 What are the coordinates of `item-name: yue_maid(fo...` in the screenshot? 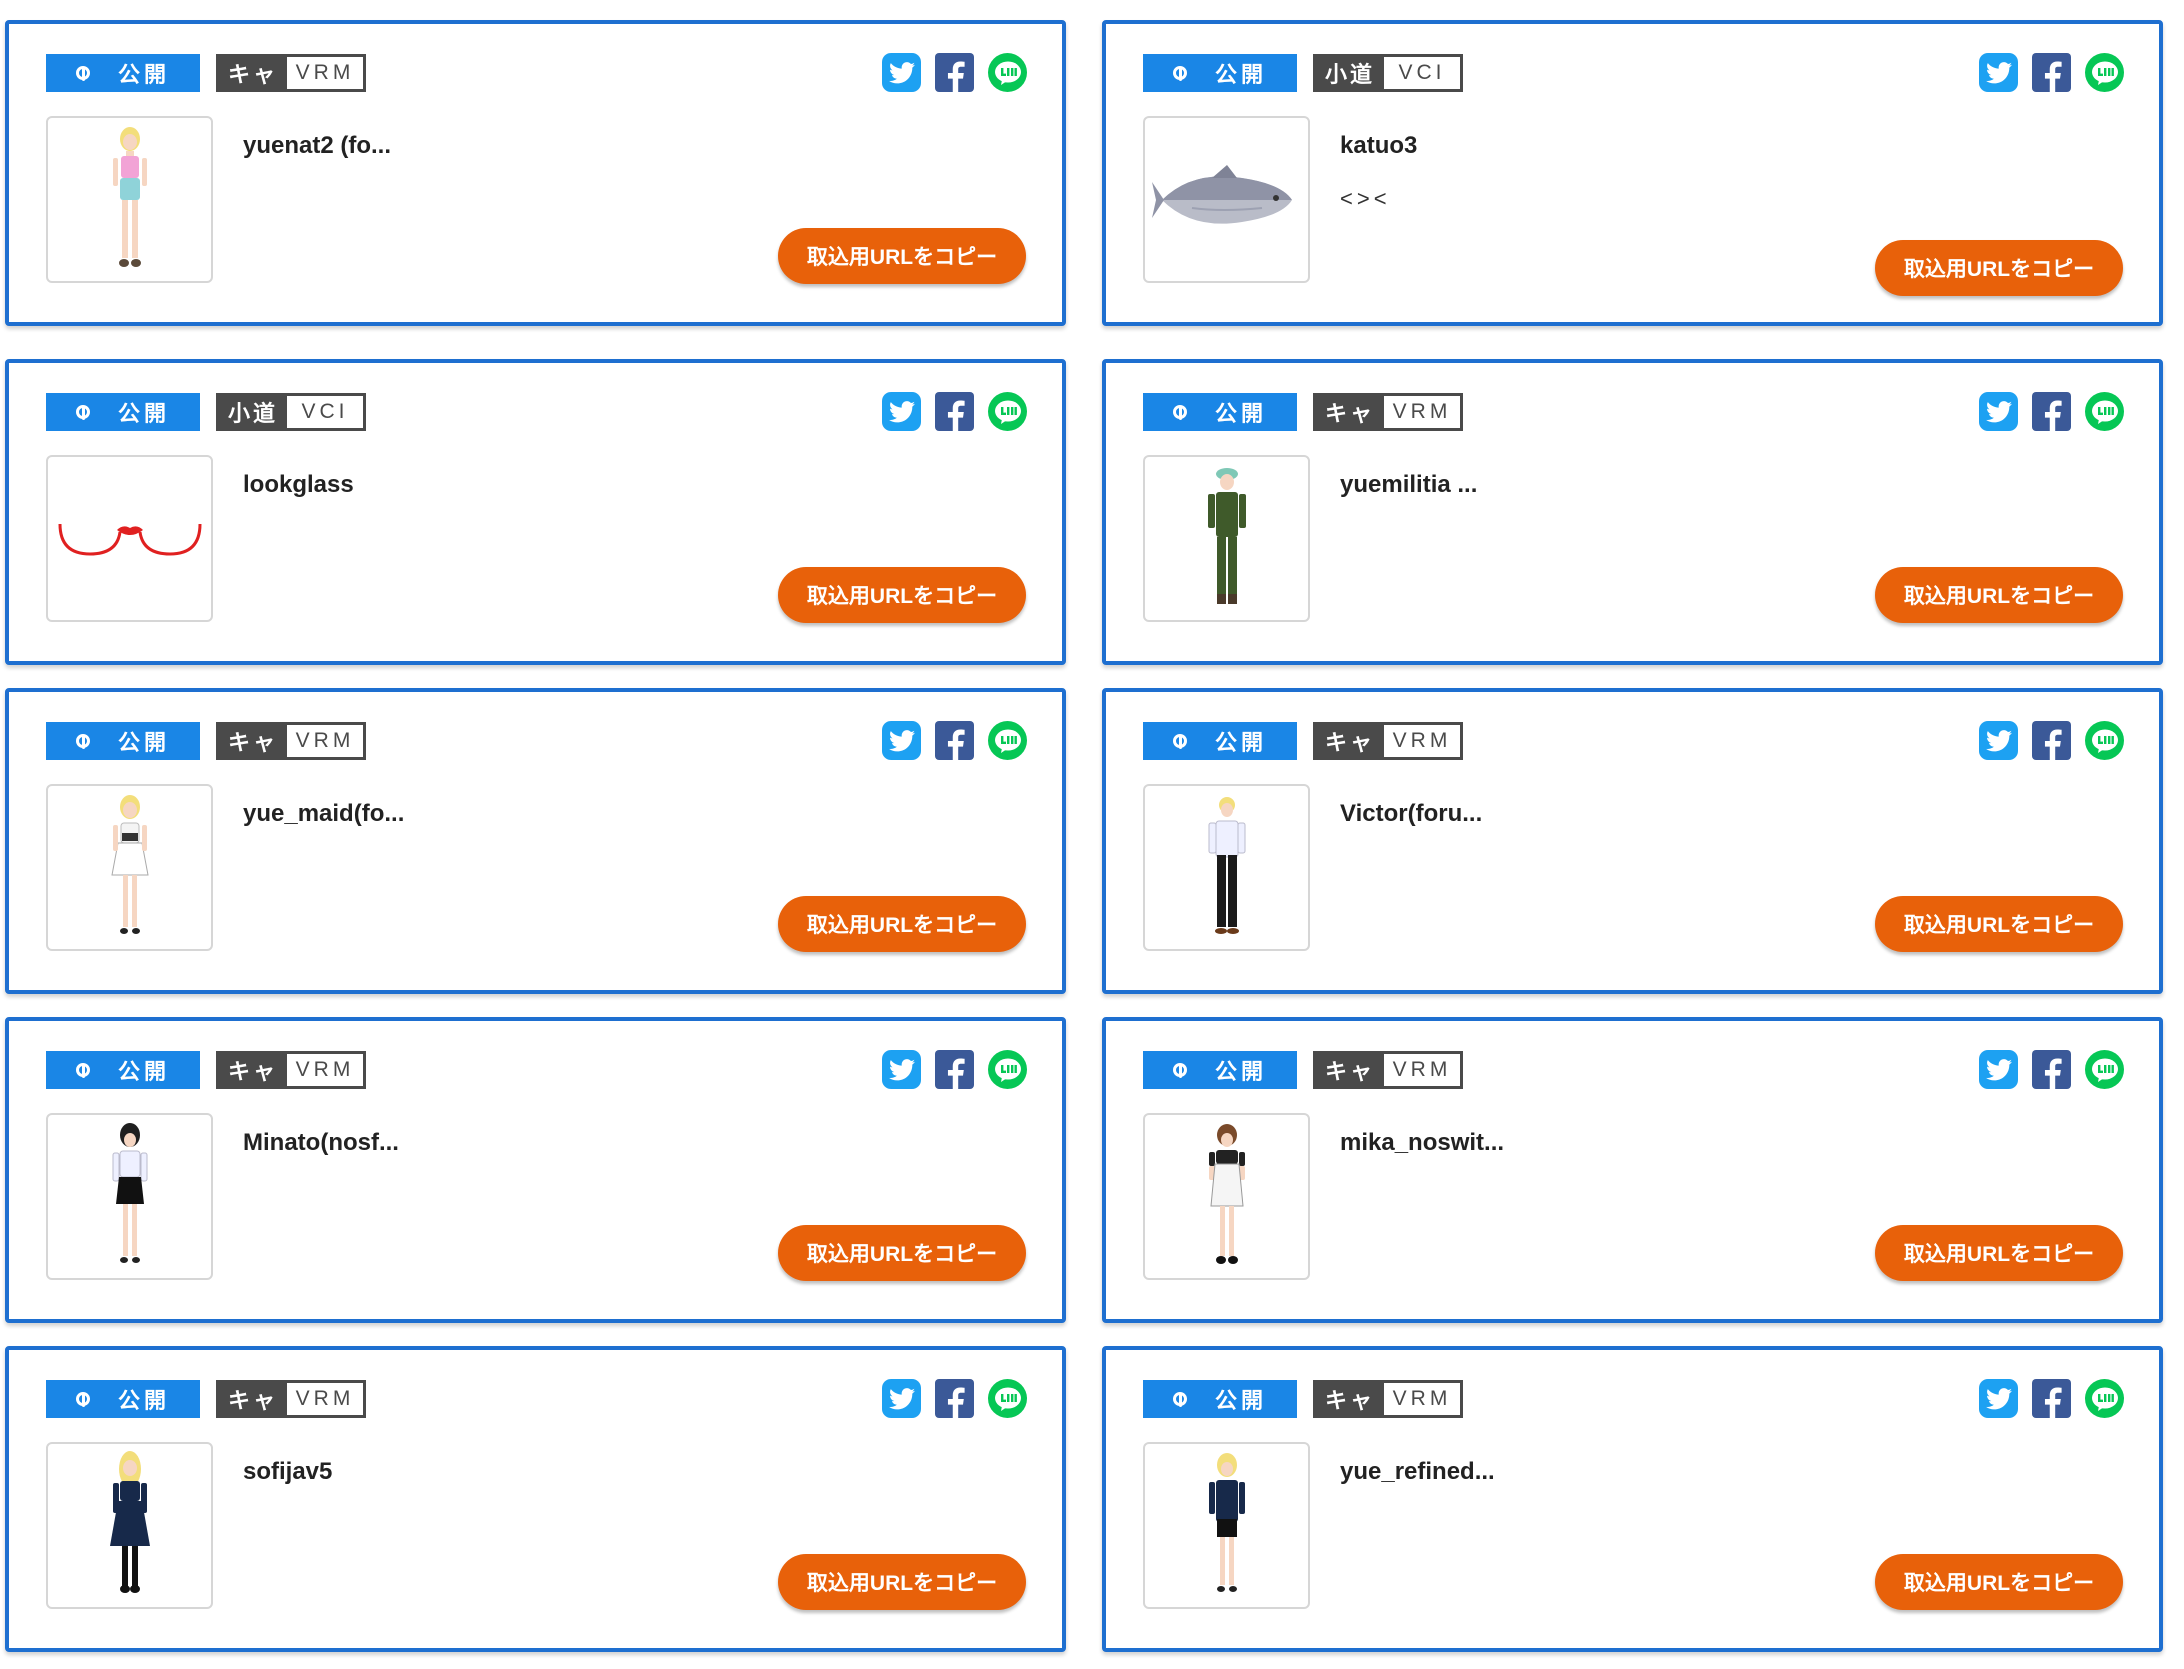 It's located at (323, 814).